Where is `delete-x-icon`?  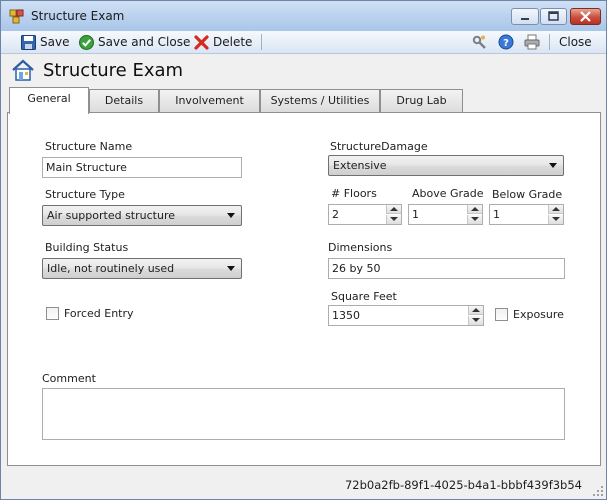
delete-x-icon is located at coordinates (201, 42).